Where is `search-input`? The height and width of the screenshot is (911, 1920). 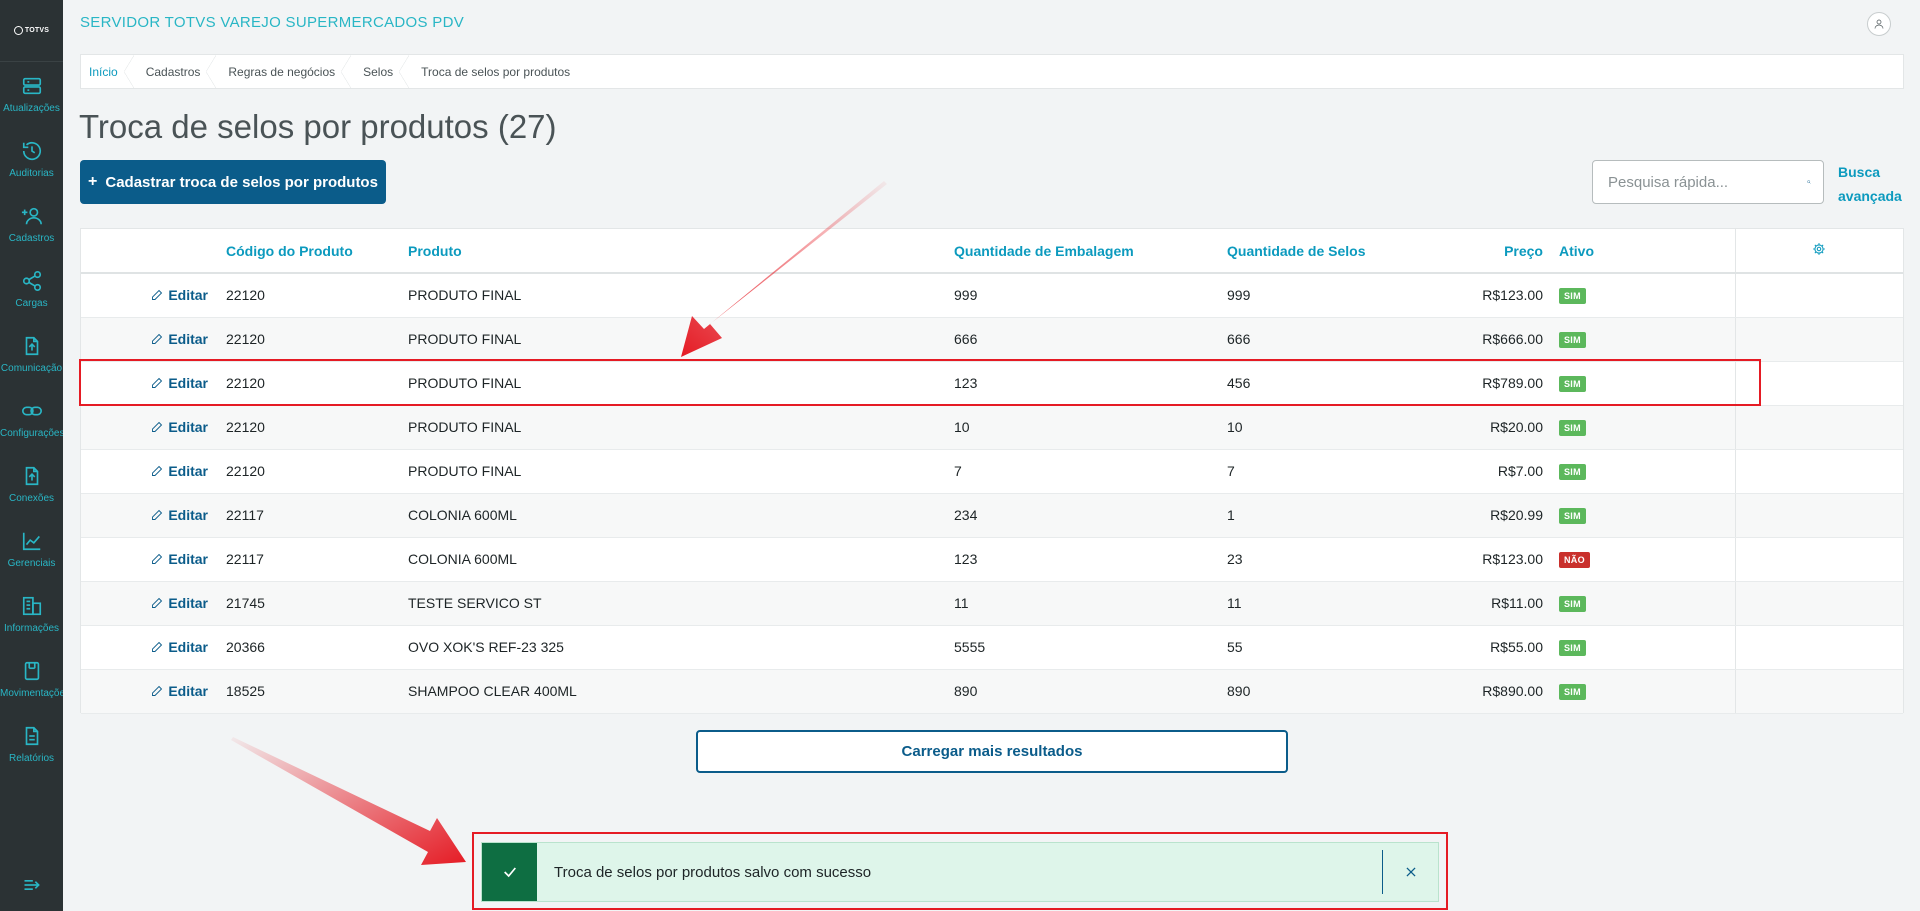
search-input is located at coordinates (1700, 182).